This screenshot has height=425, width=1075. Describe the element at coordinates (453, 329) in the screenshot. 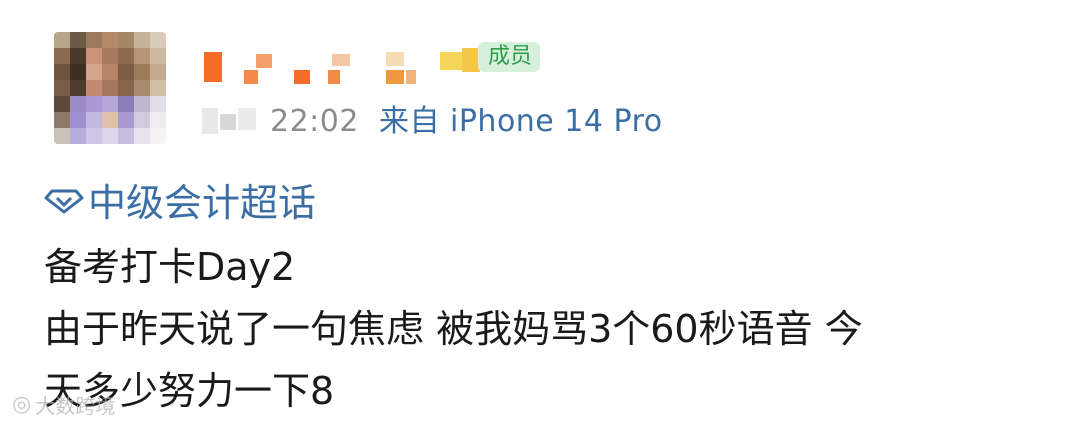

I see `post-text-line-2: 由于昨天说了一句焦虑 被我妈骂3个60秒语音 今` at that location.